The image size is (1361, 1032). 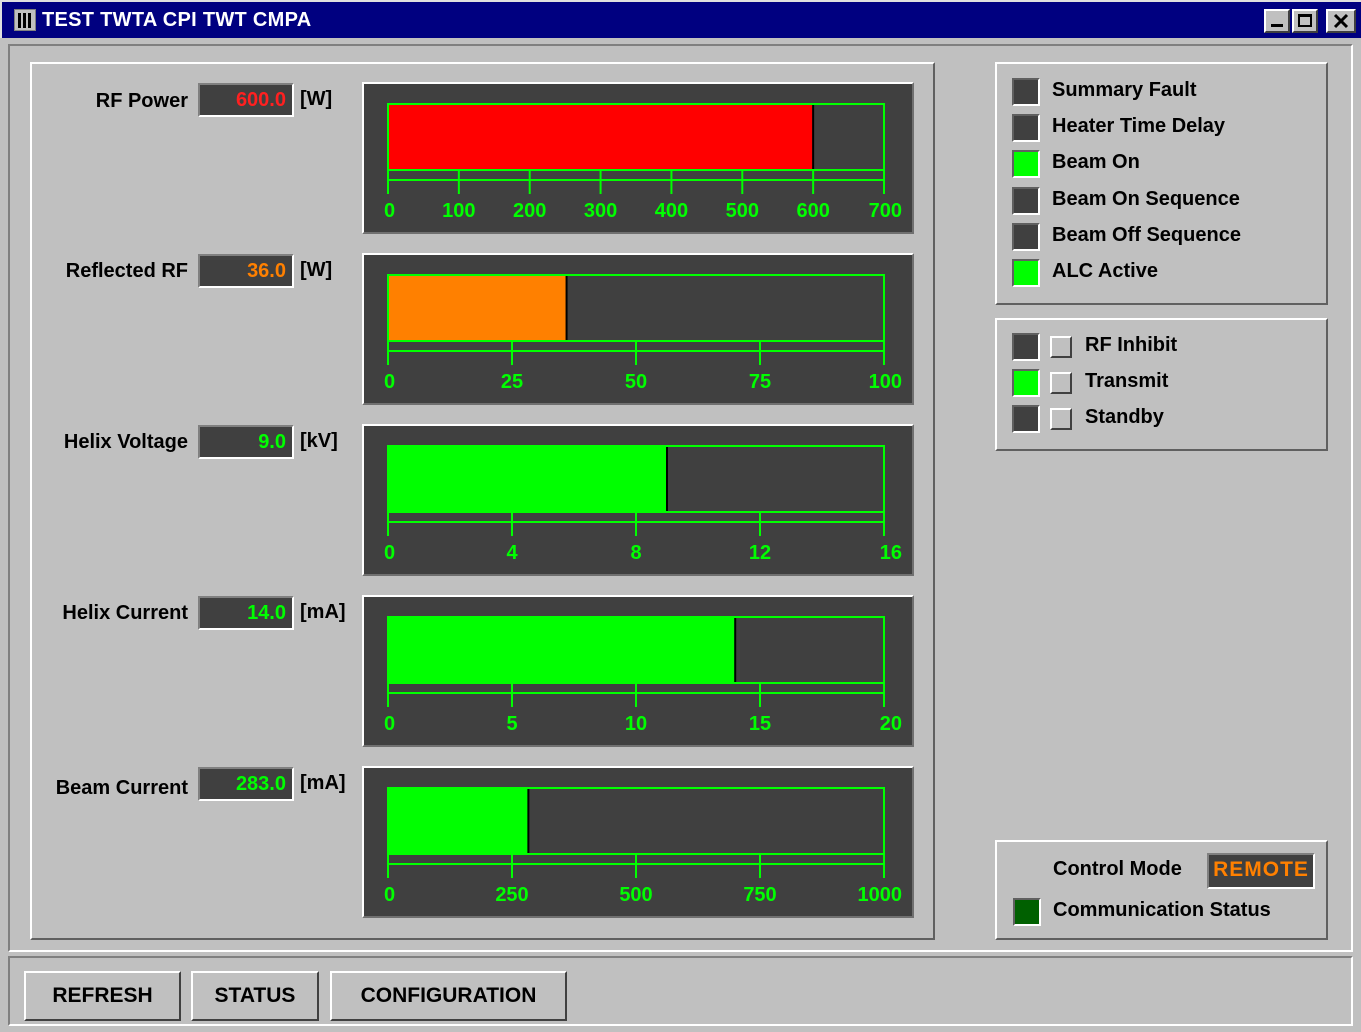 I want to click on control-mode-label: Control Mode, so click(x=1117, y=869).